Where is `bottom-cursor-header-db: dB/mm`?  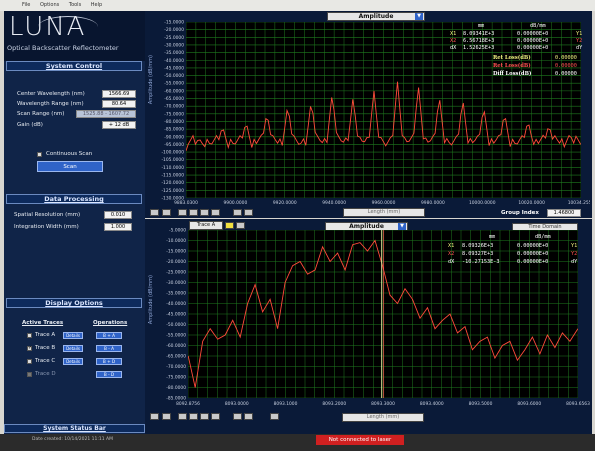 bottom-cursor-header-db: dB/mm is located at coordinates (543, 237).